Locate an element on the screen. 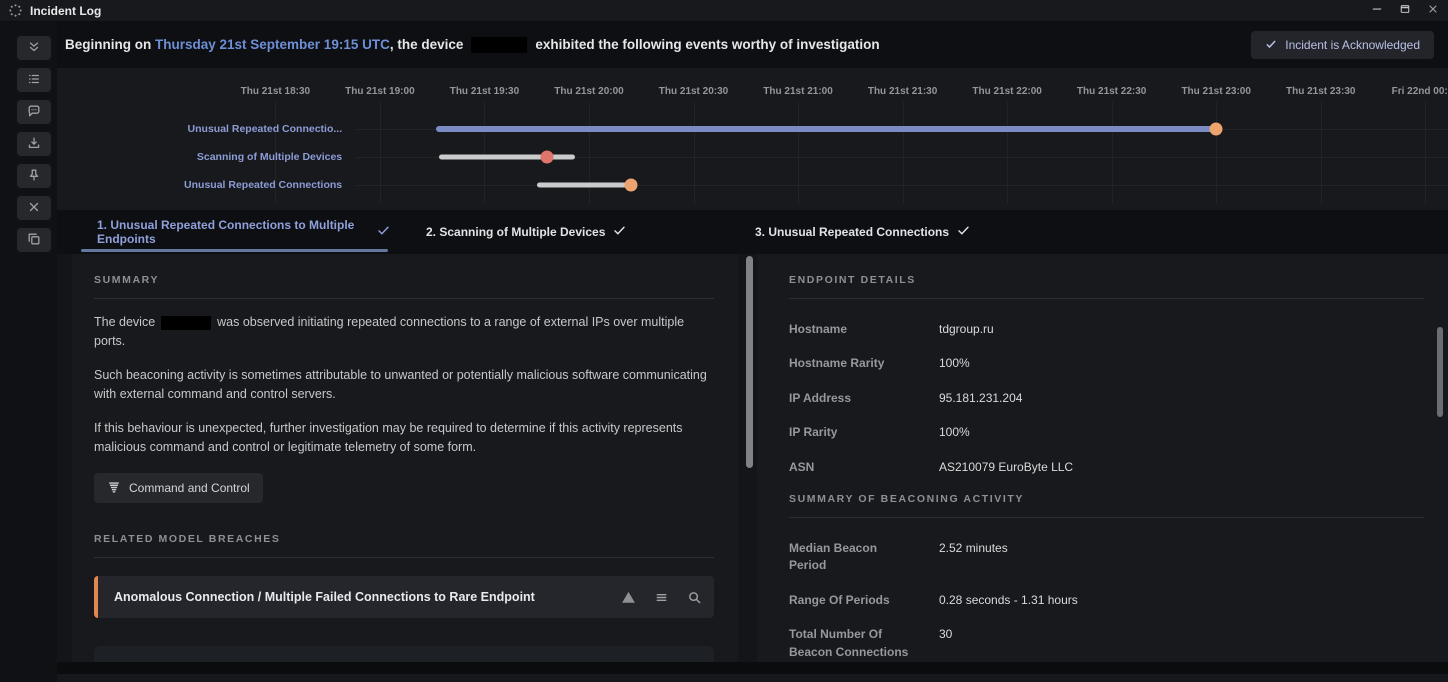  double-chevron-down-icon is located at coordinates (34, 48).